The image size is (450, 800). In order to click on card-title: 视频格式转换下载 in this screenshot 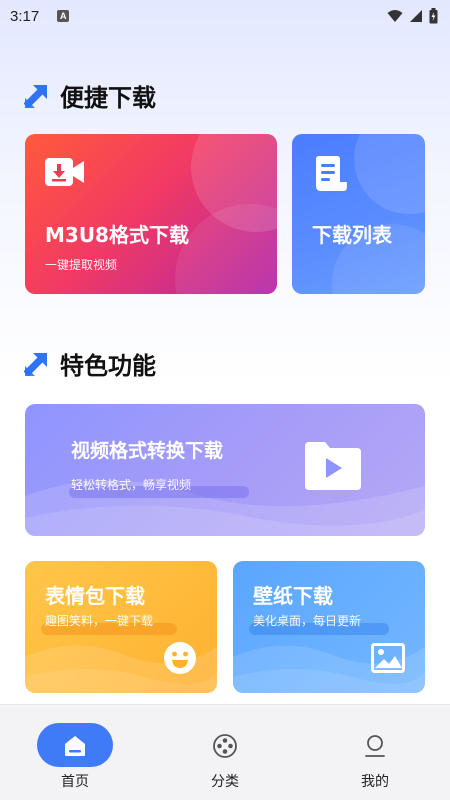, I will do `click(147, 451)`.